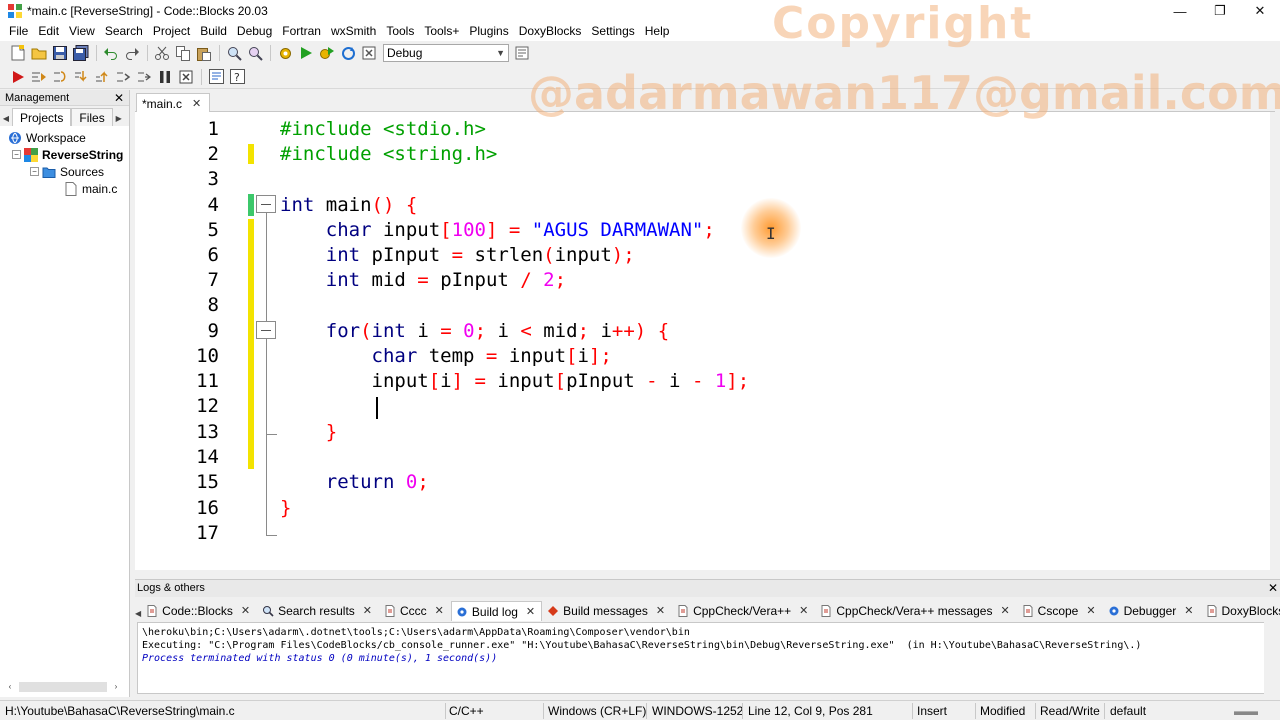  What do you see at coordinates (144, 77) in the screenshot?
I see `step-into-instruction-icon` at bounding box center [144, 77].